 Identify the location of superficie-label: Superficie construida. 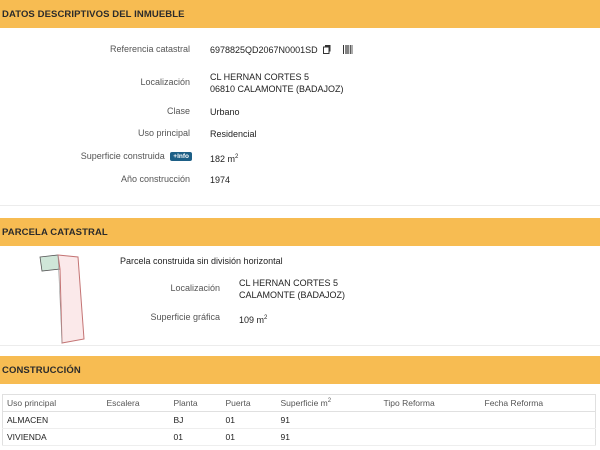
(122, 156).